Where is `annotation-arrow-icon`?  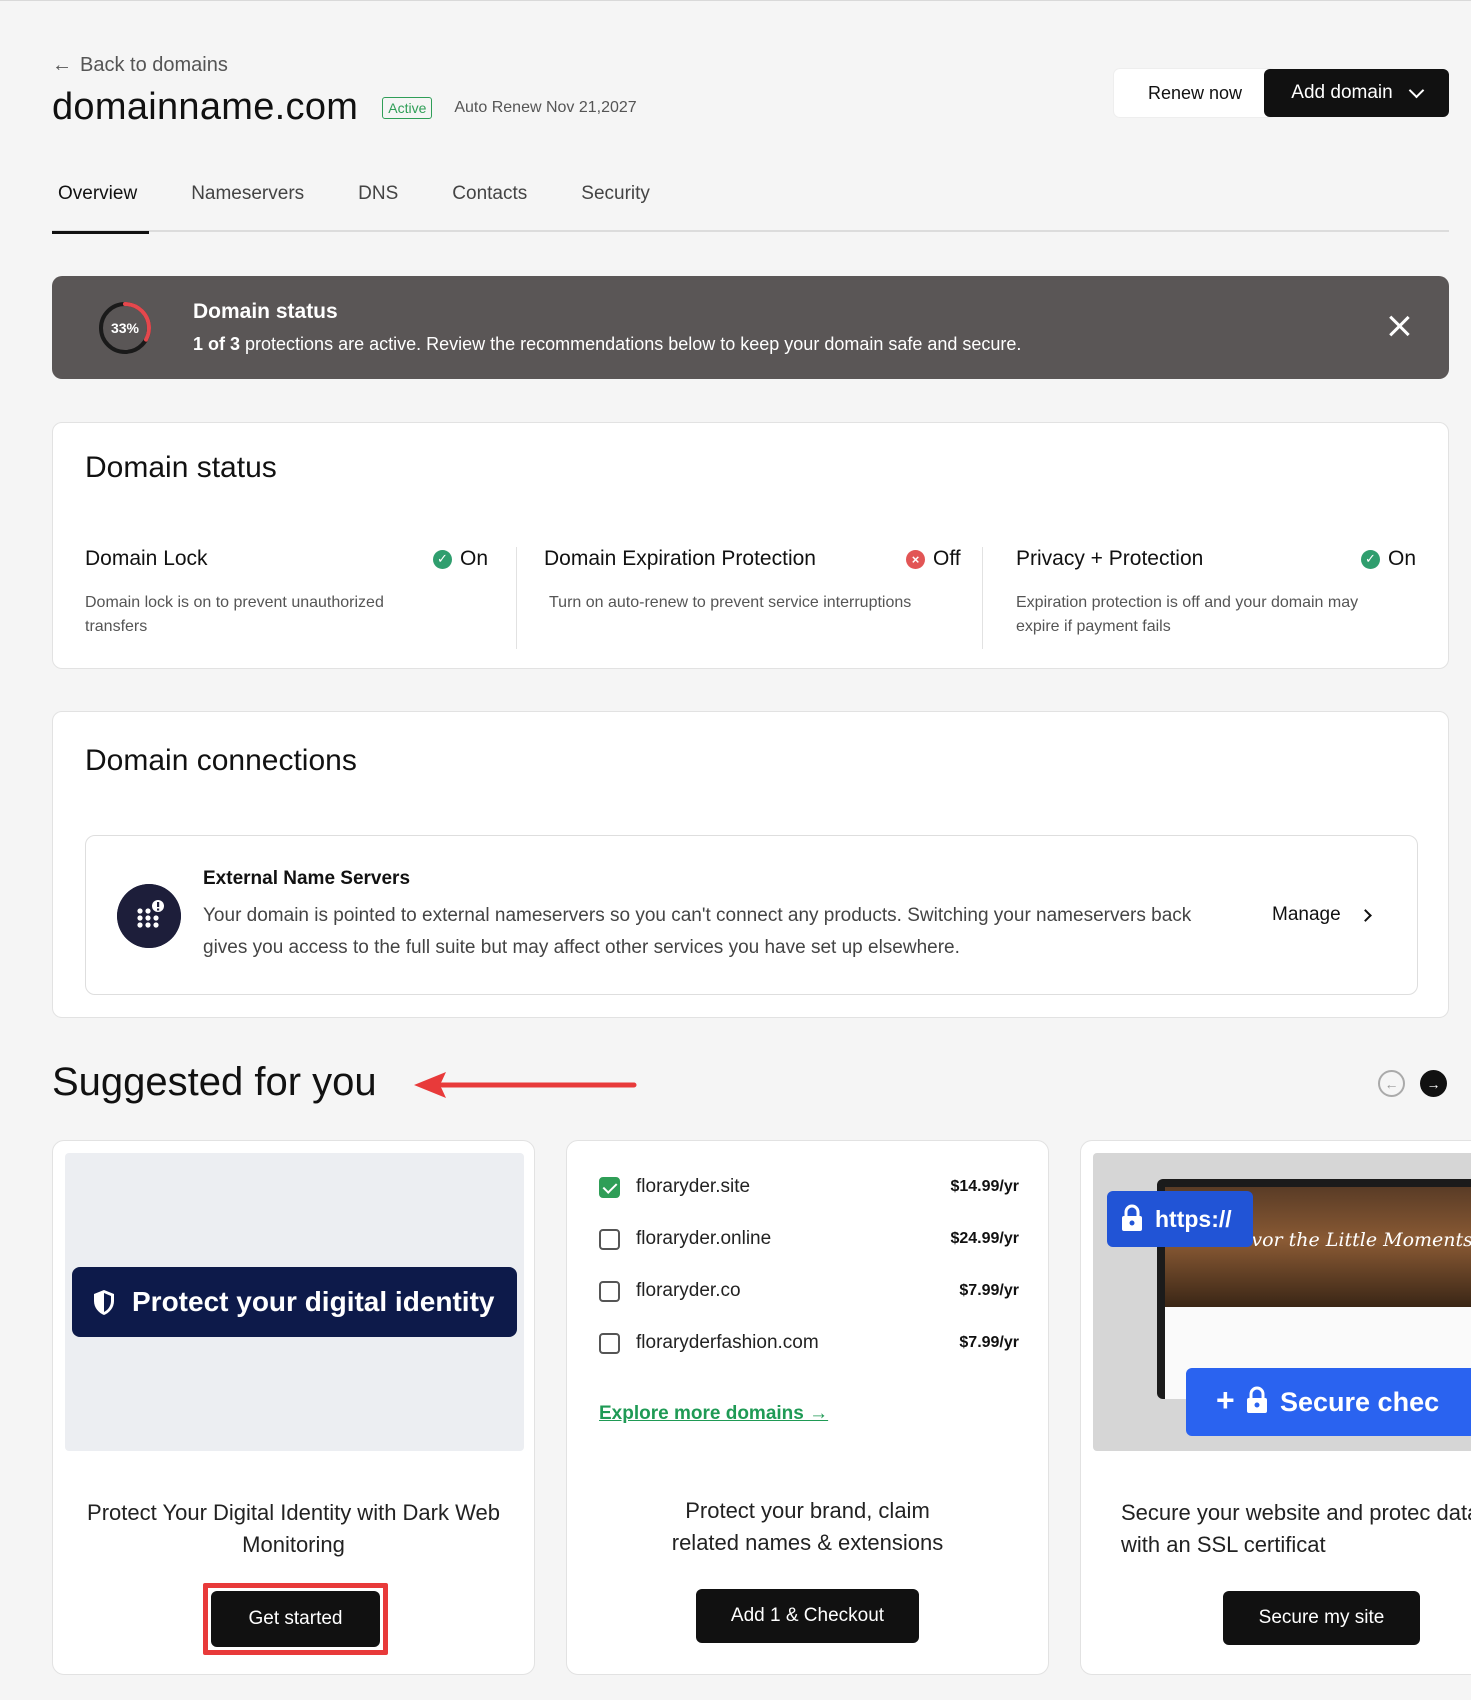
annotation-arrow-icon is located at coordinates (525, 1085).